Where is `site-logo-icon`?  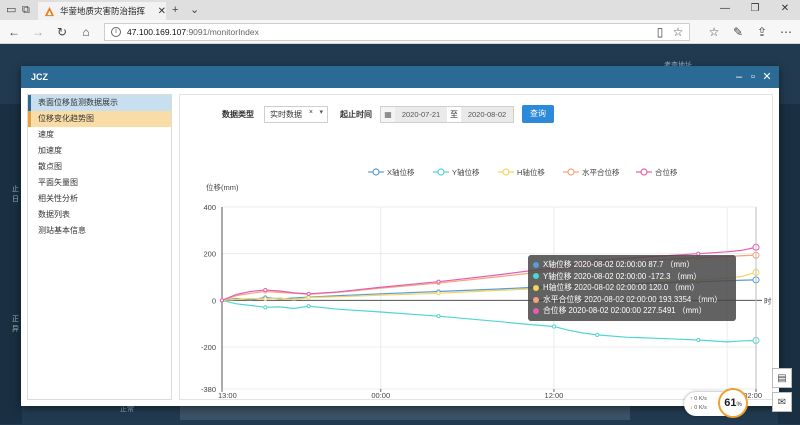
site-logo-icon is located at coordinates (49, 11).